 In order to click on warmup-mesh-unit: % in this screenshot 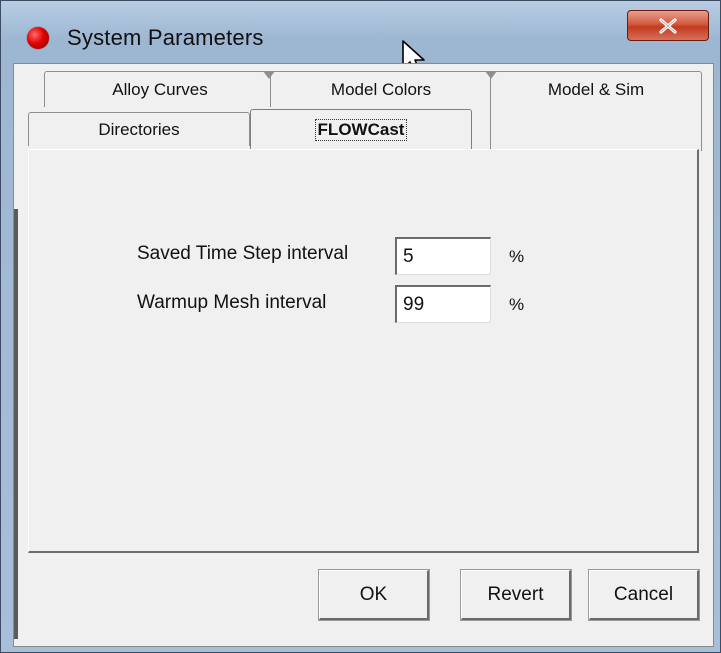, I will do `click(517, 304)`.